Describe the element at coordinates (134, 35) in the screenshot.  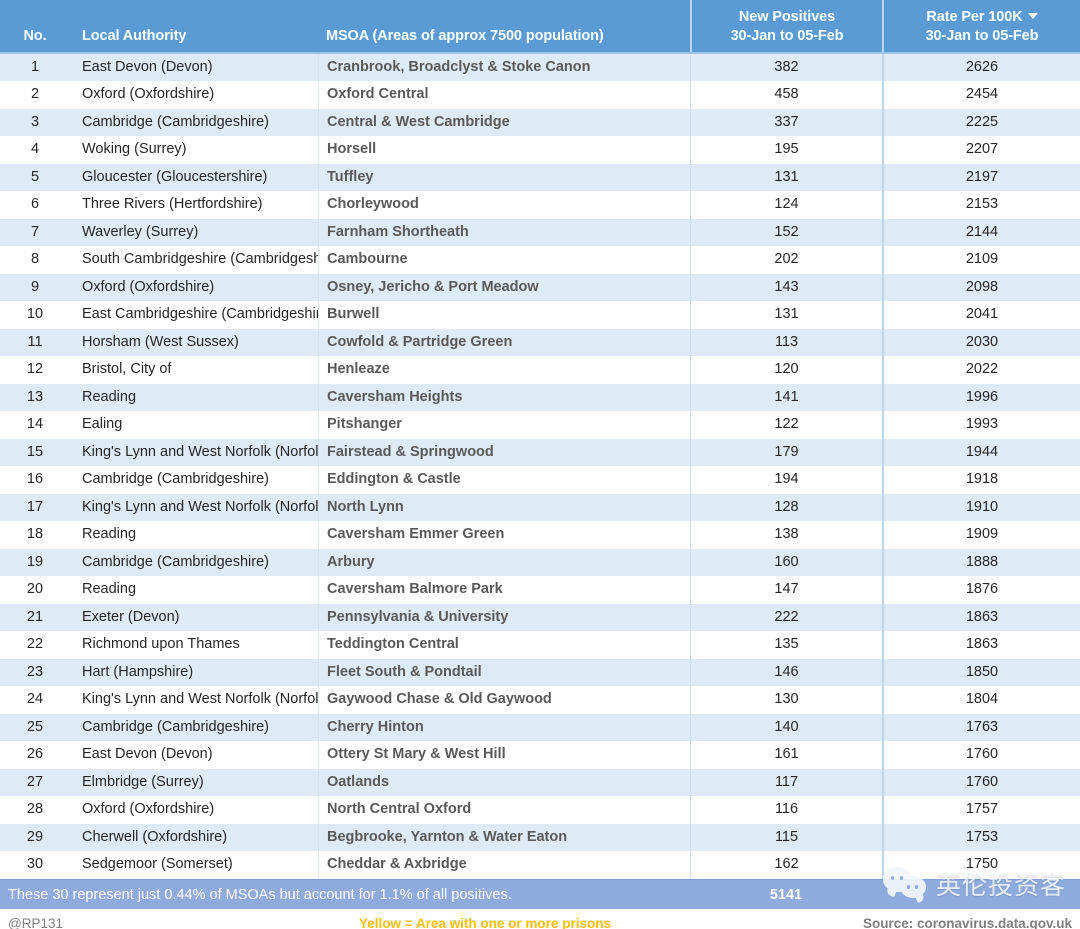
I see `column-header-local-authority-label: Local Authority` at that location.